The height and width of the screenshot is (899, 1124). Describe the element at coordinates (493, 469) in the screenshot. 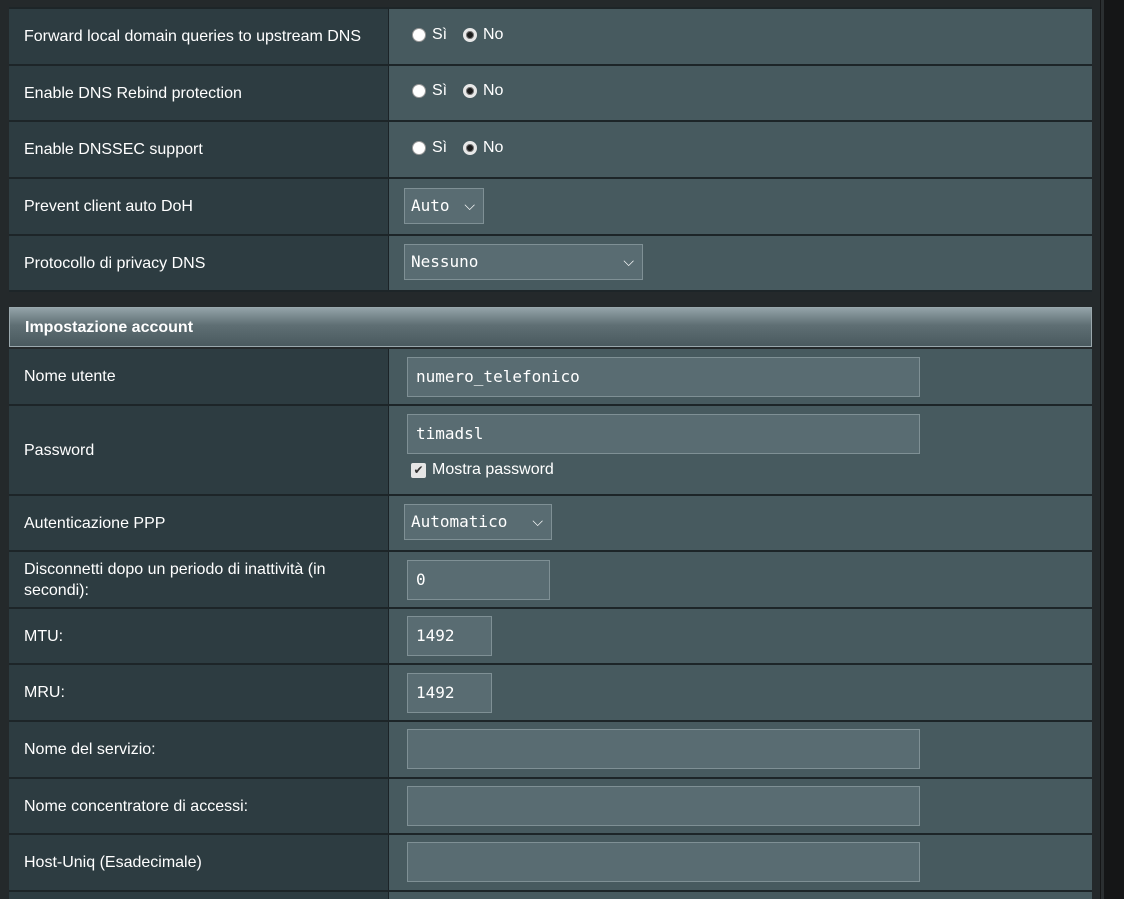

I see `show-password-label: Mostra password` at that location.